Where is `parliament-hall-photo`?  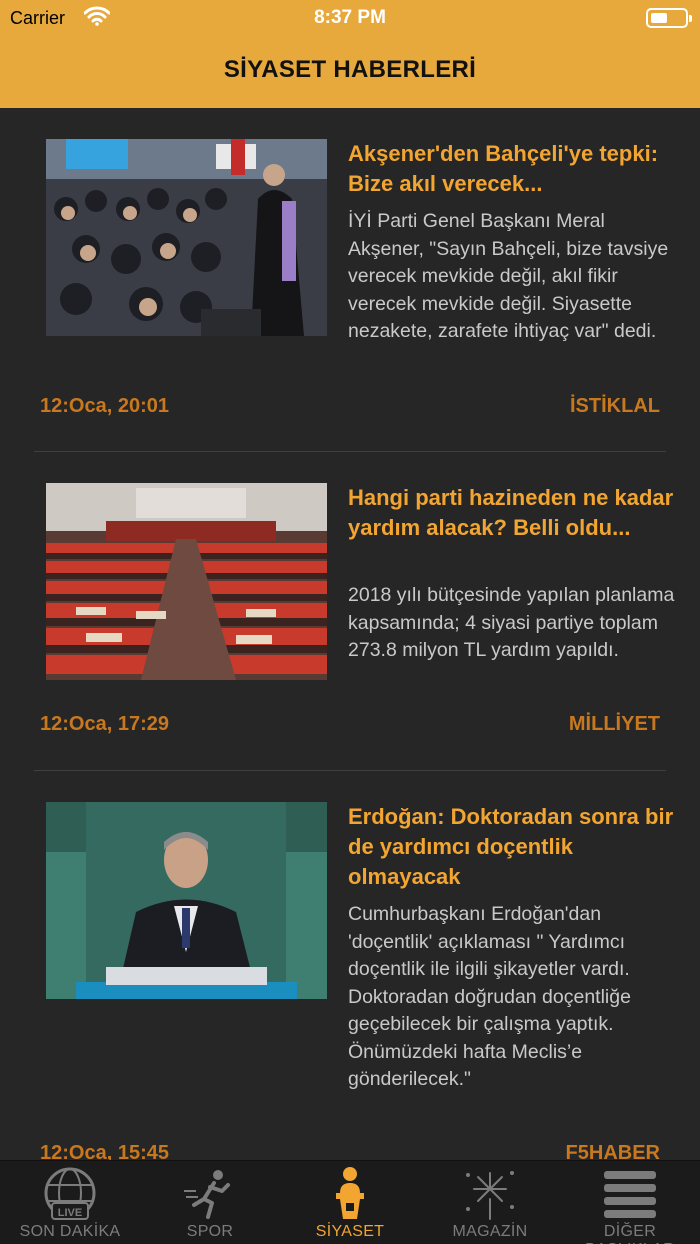 parliament-hall-photo is located at coordinates (186, 581).